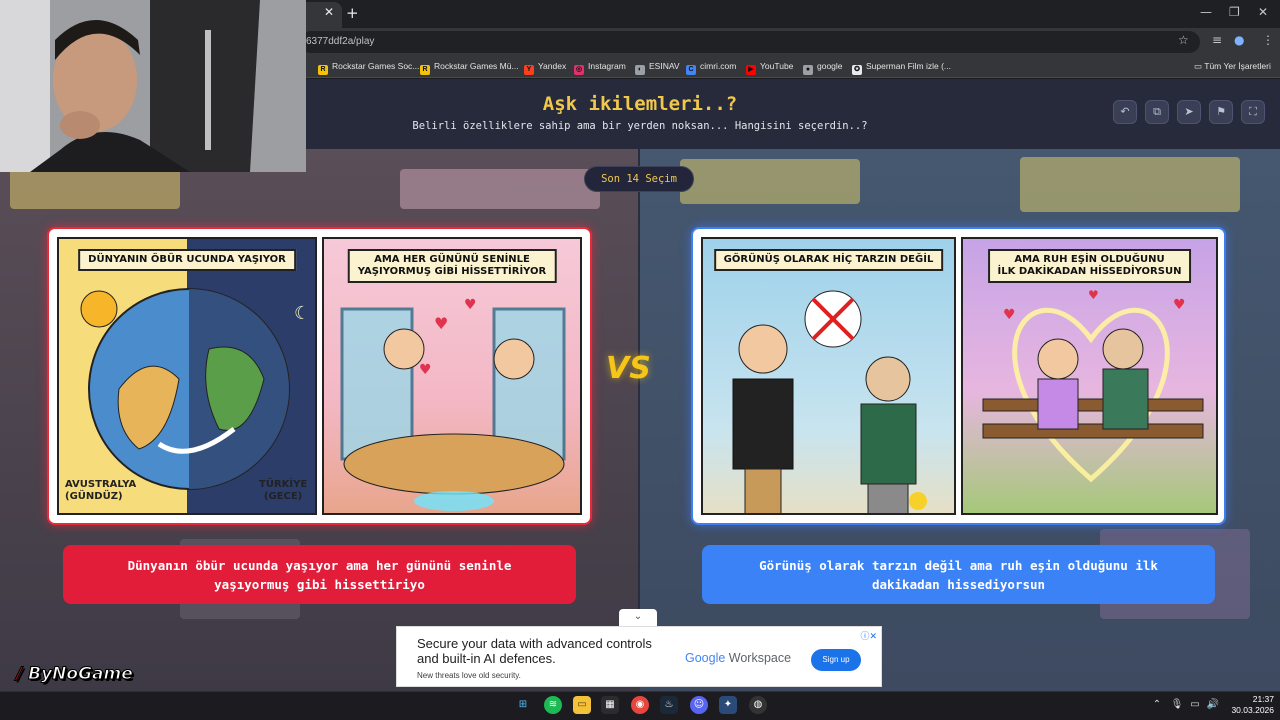 This screenshot has height=720, width=1280. Describe the element at coordinates (751, 70) in the screenshot. I see `bookmark-favicon-icon: ▶` at that location.